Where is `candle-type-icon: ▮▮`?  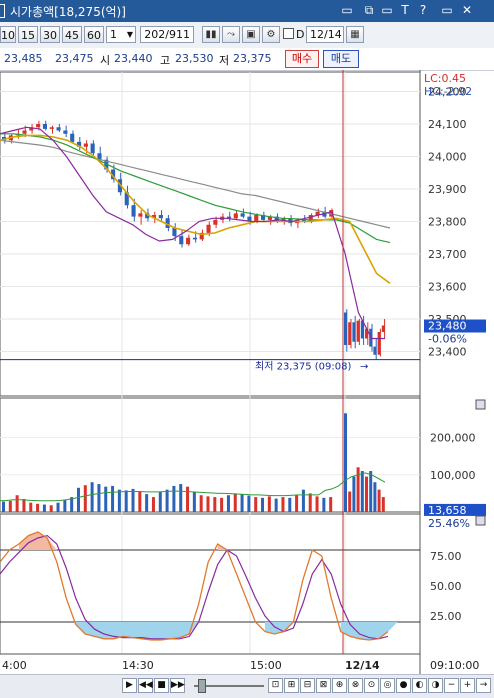
candle-type-icon: ▮▮ is located at coordinates (211, 34).